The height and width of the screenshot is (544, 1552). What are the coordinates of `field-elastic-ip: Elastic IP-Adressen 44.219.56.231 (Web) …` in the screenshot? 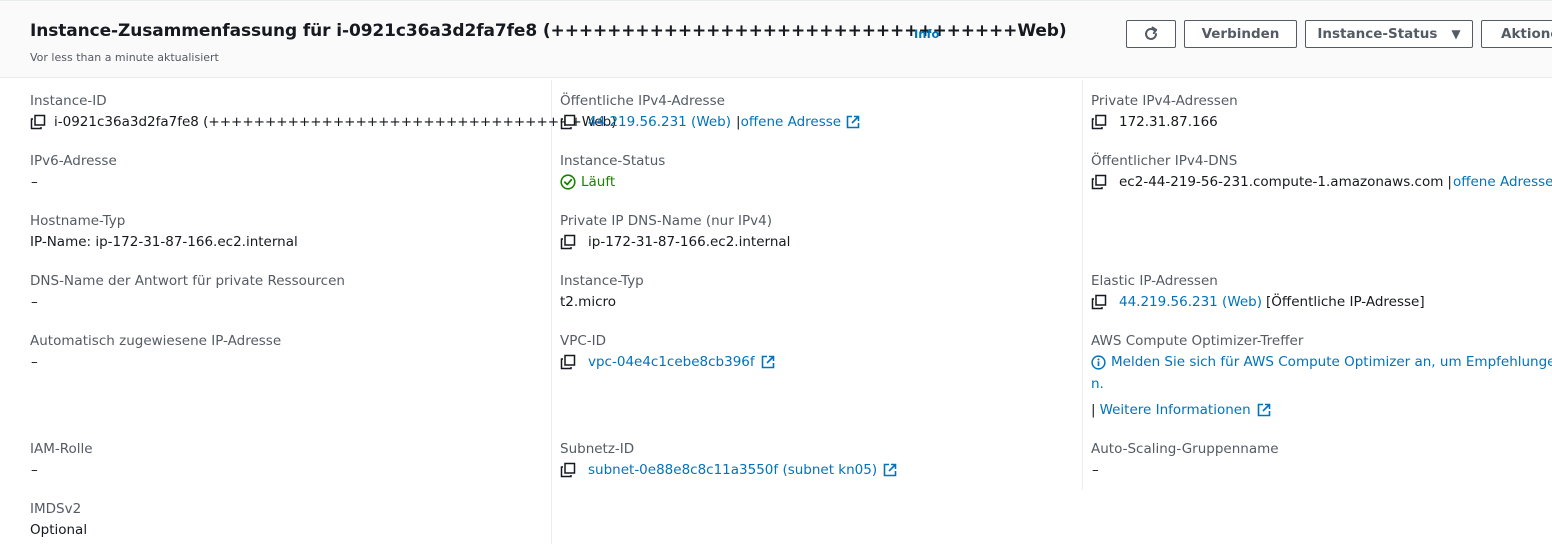 It's located at (1258, 292).